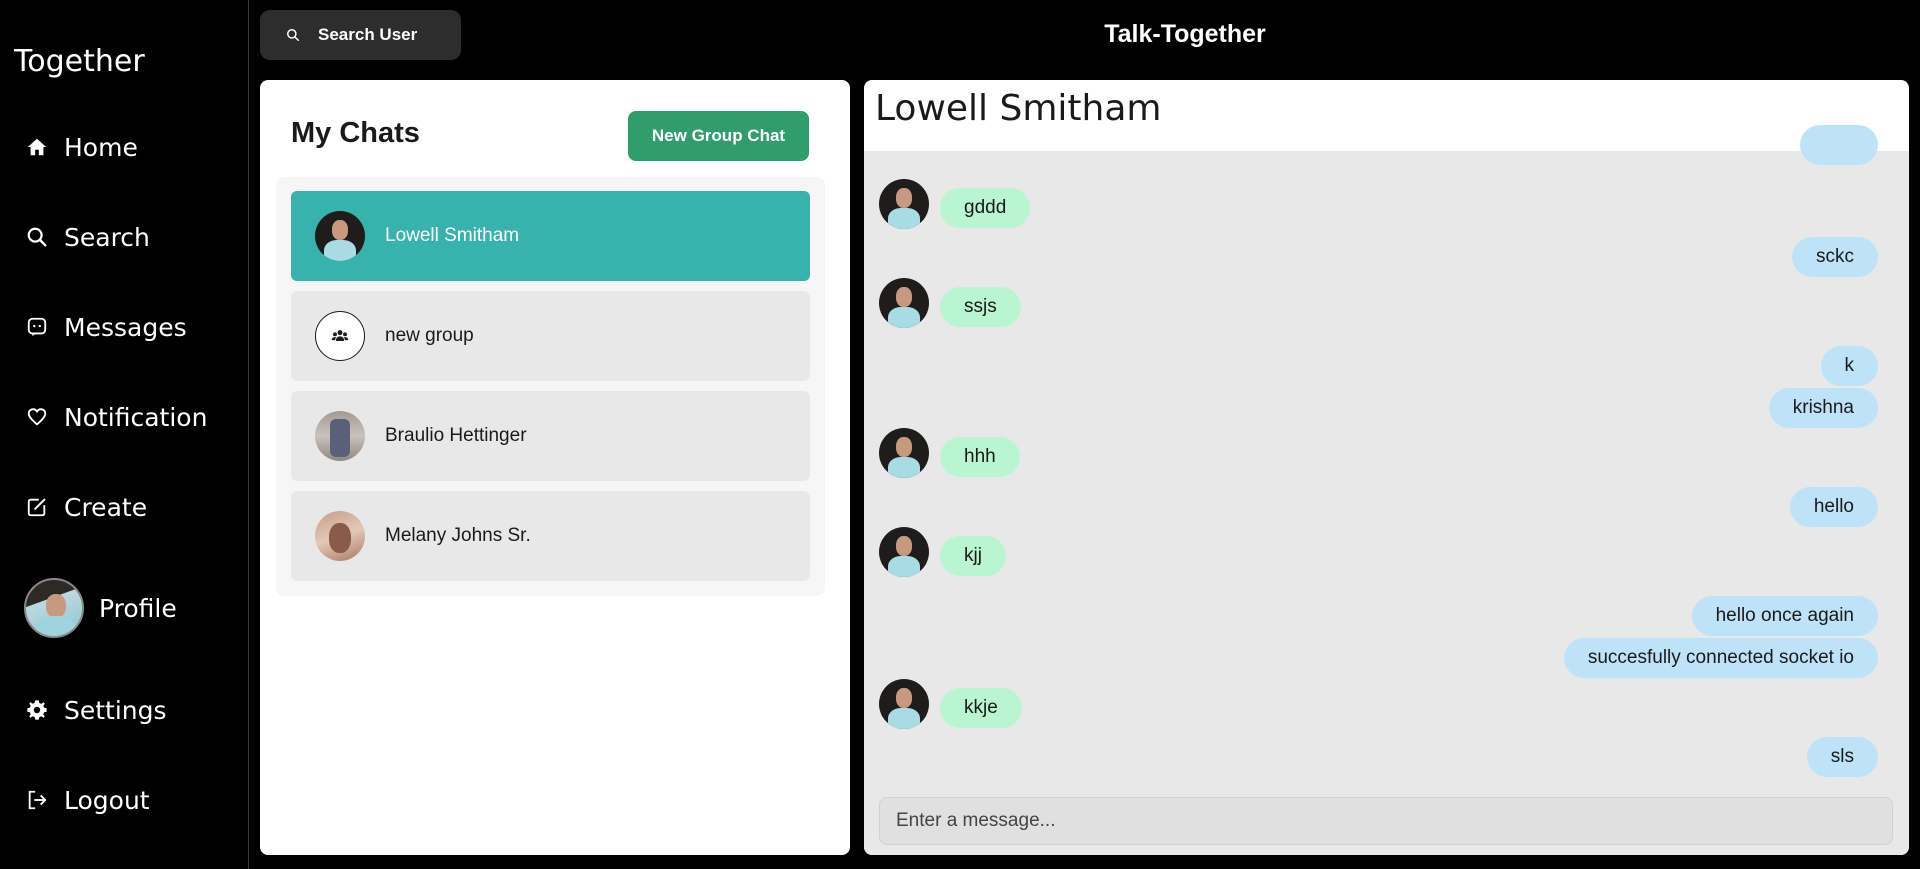 This screenshot has width=1920, height=869. I want to click on message-bubble-outgoing: krishna, so click(1823, 408).